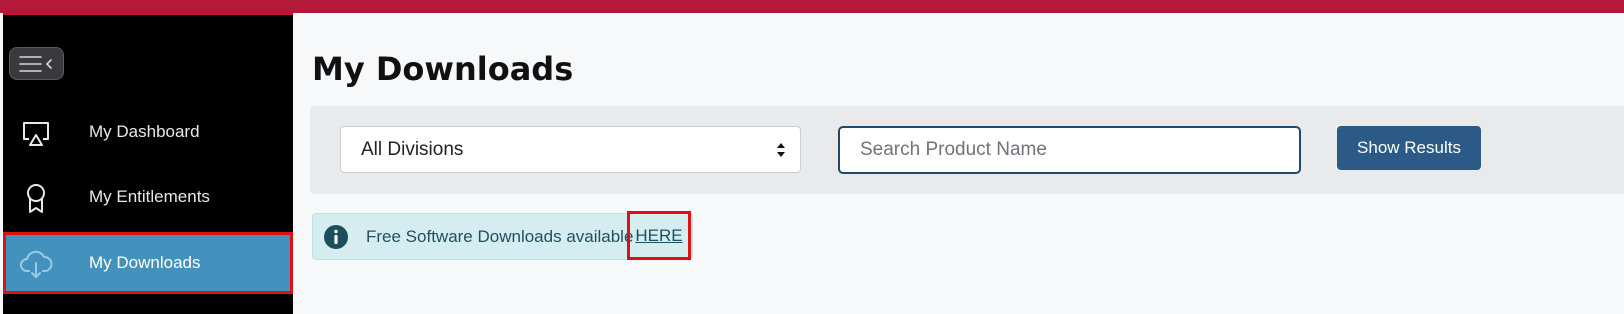 The height and width of the screenshot is (314, 1624). I want to click on sidebar-item-my-dashboard: My Dashboard, so click(148, 132).